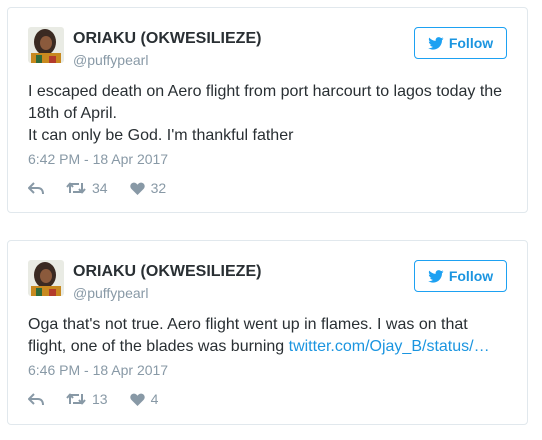  I want to click on like-button: 32, so click(148, 188).